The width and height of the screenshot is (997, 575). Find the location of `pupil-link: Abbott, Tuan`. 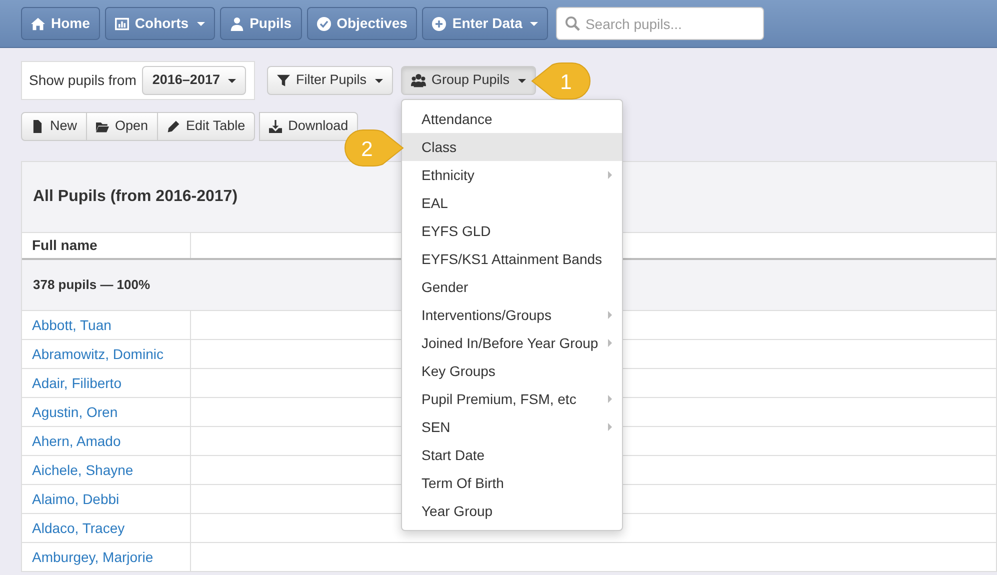

pupil-link: Abbott, Tuan is located at coordinates (72, 325).